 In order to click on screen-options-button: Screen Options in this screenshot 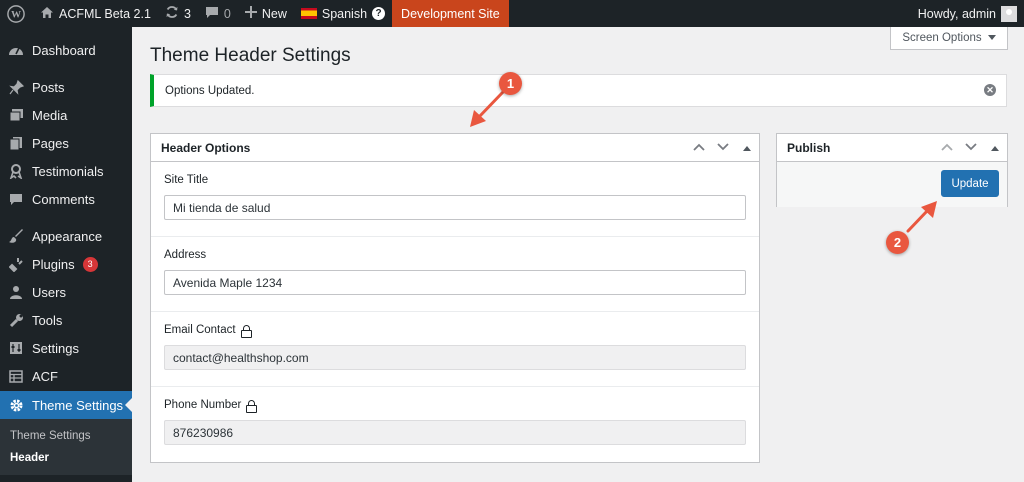, I will do `click(949, 38)`.